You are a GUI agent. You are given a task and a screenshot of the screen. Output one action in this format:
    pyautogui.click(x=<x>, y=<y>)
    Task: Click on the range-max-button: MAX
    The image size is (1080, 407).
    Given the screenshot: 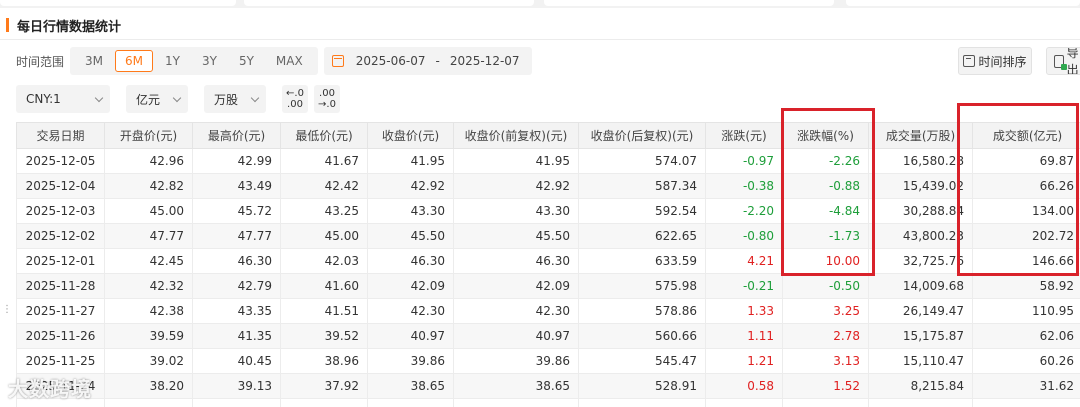 What is the action you would take?
    pyautogui.click(x=289, y=61)
    